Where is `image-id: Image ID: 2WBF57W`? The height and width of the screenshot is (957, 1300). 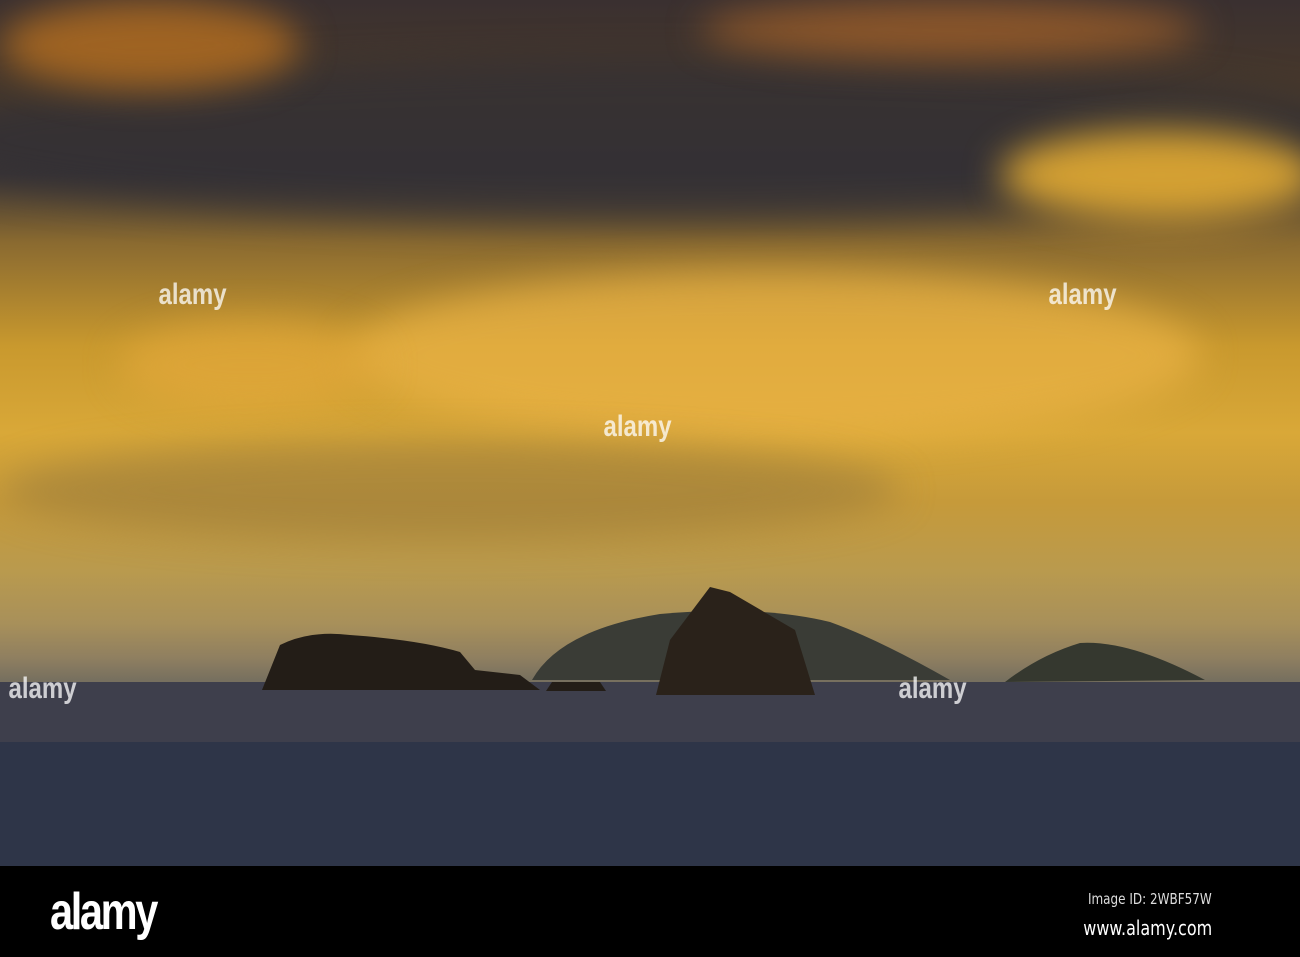 image-id: Image ID: 2WBF57W is located at coordinates (1150, 899).